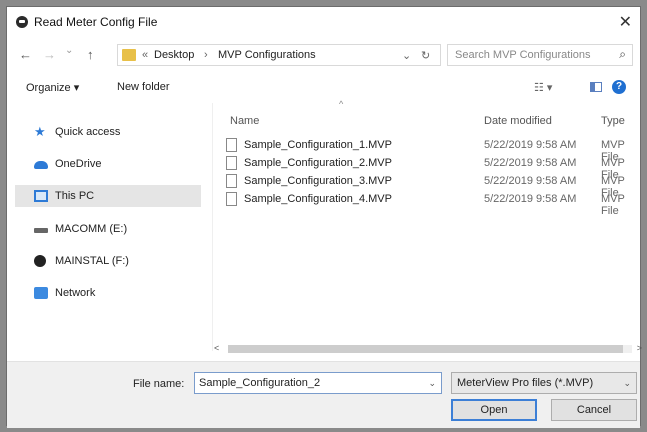 The image size is (647, 432). I want to click on file-type-select: MeterView Pro files (*.MVP) ⌄, so click(544, 383).